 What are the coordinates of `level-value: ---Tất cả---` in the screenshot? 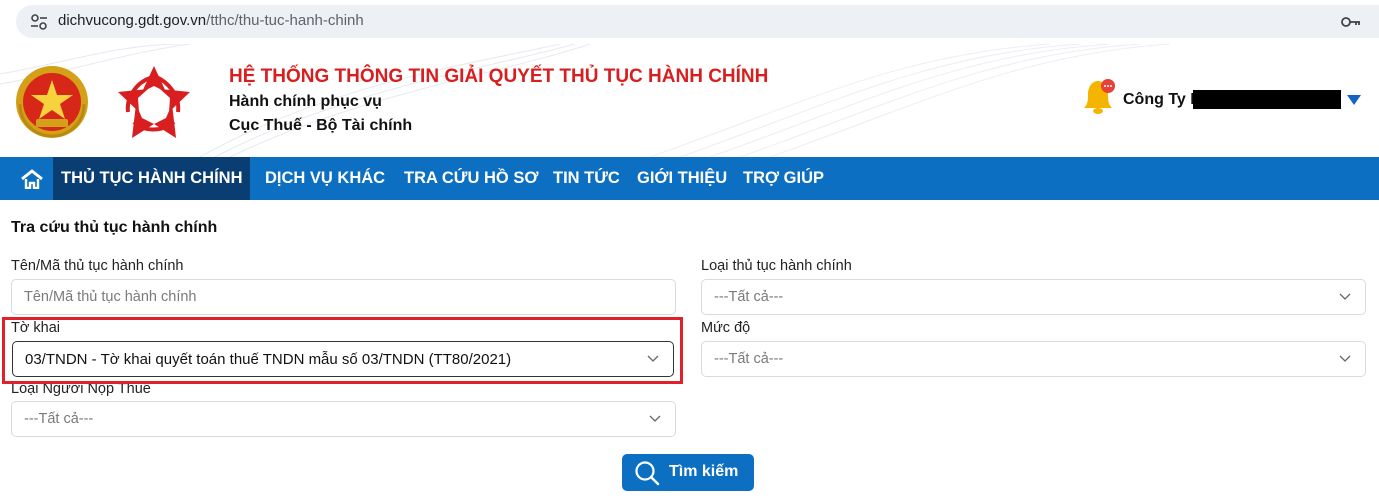 It's located at (749, 359).